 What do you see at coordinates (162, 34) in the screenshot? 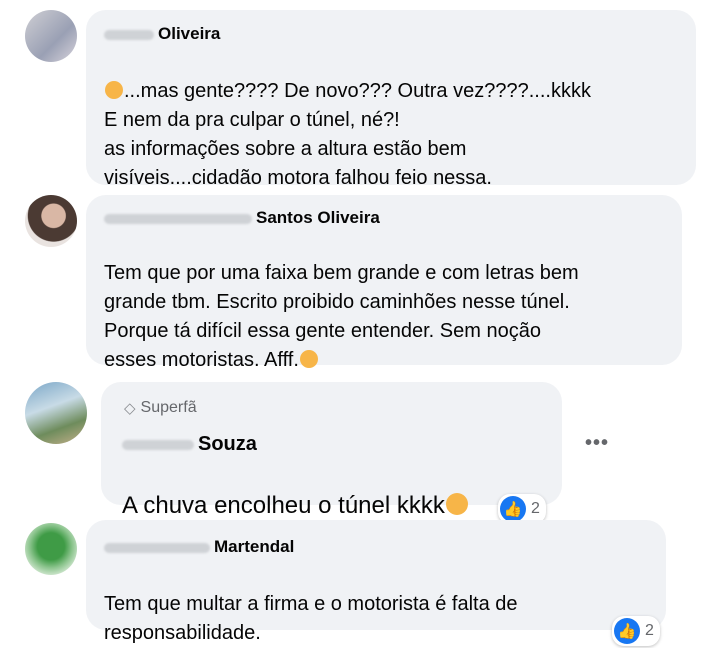
I see `comment-author: Oliveira` at bounding box center [162, 34].